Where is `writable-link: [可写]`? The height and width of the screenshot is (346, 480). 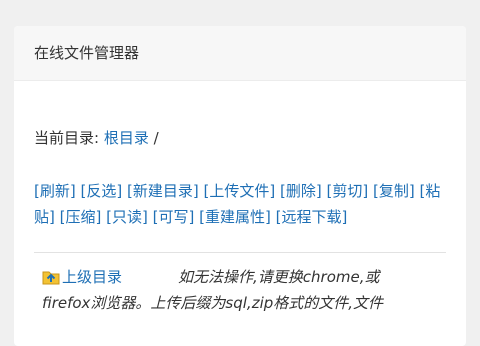 writable-link: [可写] is located at coordinates (174, 217).